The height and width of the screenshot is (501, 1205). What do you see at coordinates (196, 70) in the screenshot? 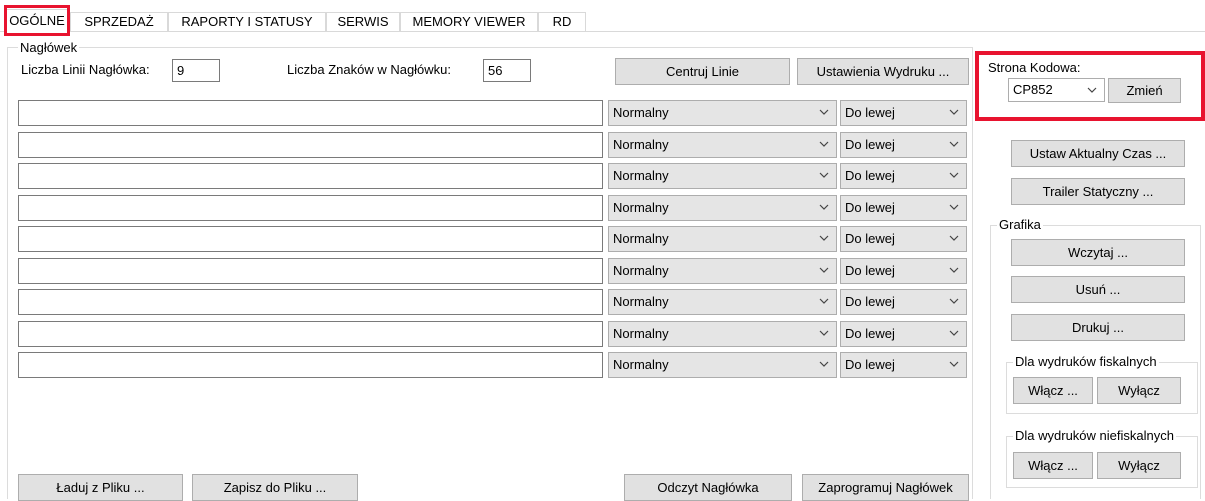
I see `lines-count-field: 9` at bounding box center [196, 70].